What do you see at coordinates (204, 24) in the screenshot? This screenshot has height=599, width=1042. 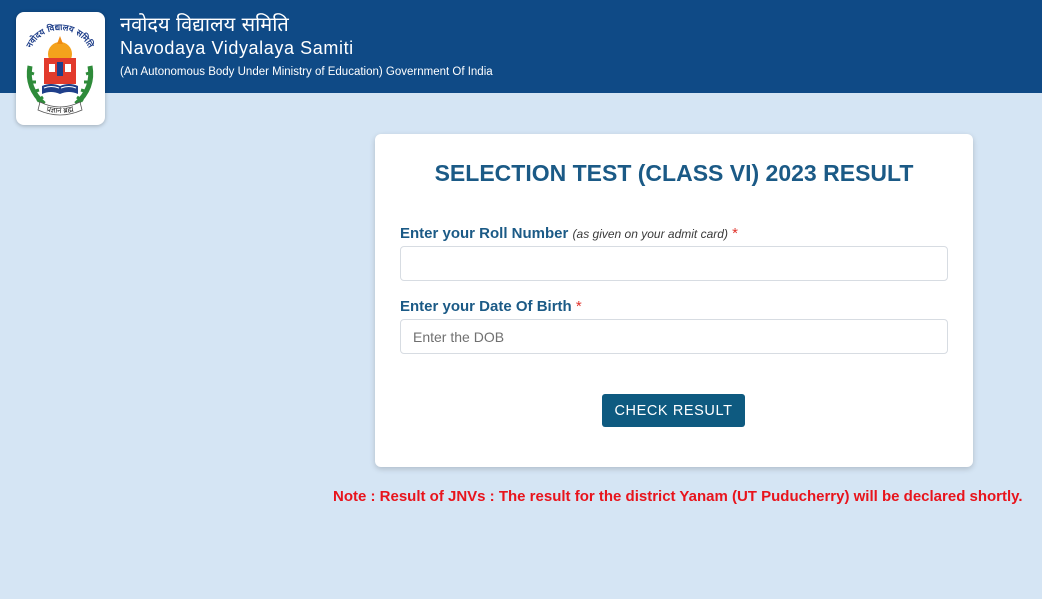 I see `org-name-hindi: नवोदय विद्यालय समिति` at bounding box center [204, 24].